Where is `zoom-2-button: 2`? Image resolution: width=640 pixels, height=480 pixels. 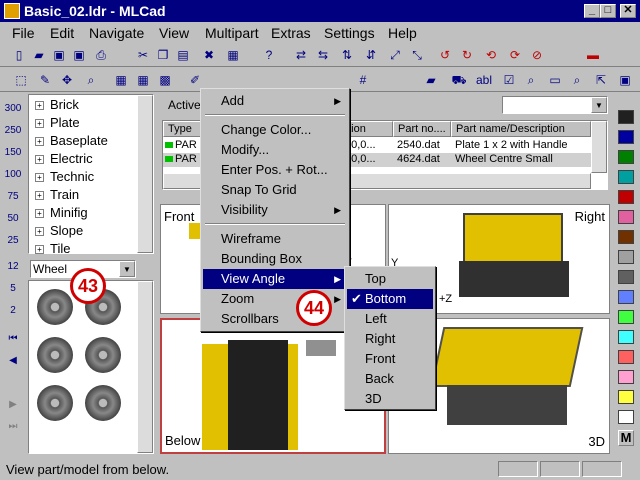 zoom-2-button: 2 is located at coordinates (13, 311).